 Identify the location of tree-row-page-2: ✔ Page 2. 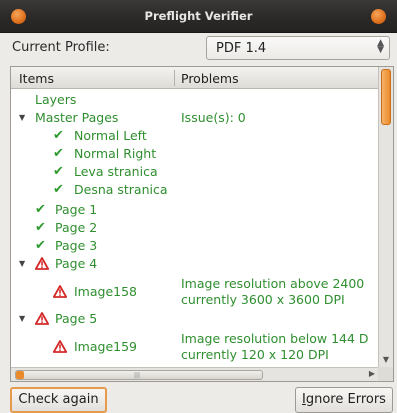
(195, 228).